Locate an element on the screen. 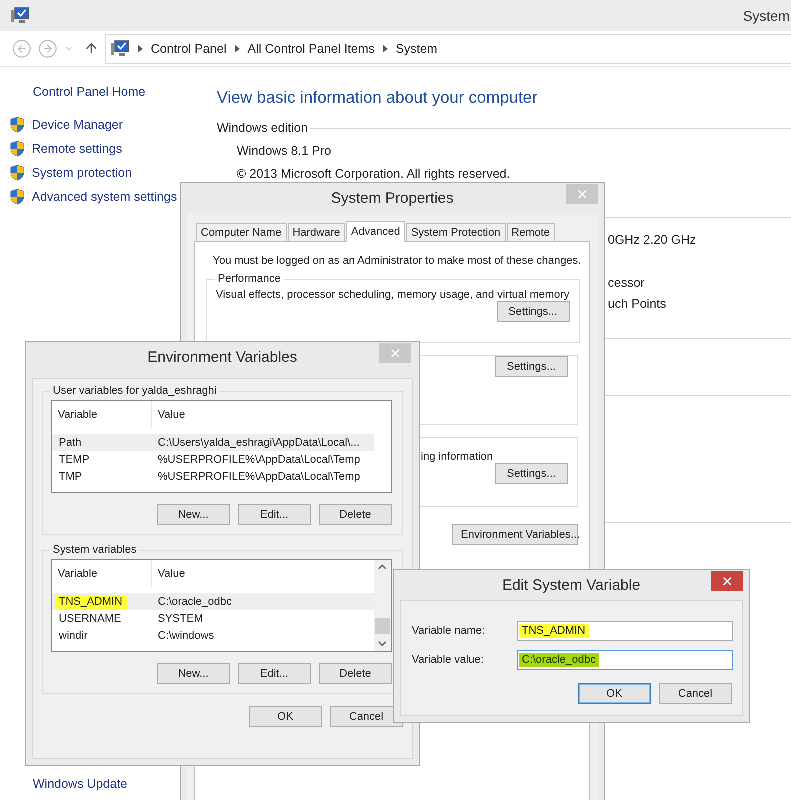  info-text: cessor is located at coordinates (627, 283).